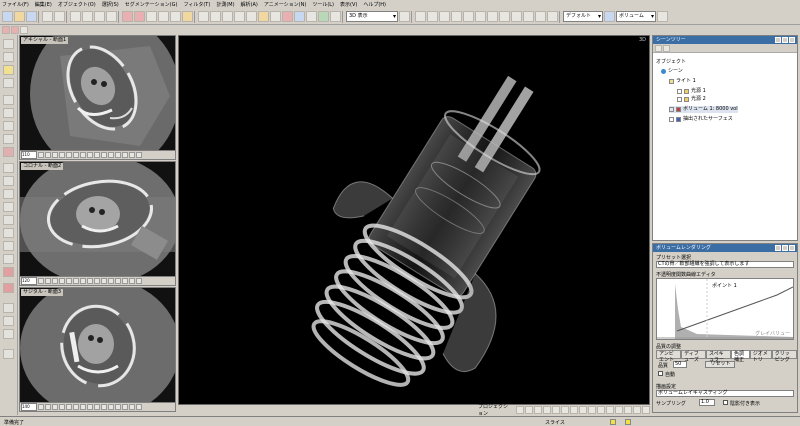  What do you see at coordinates (87, 16) in the screenshot?
I see `copy-icon` at bounding box center [87, 16].